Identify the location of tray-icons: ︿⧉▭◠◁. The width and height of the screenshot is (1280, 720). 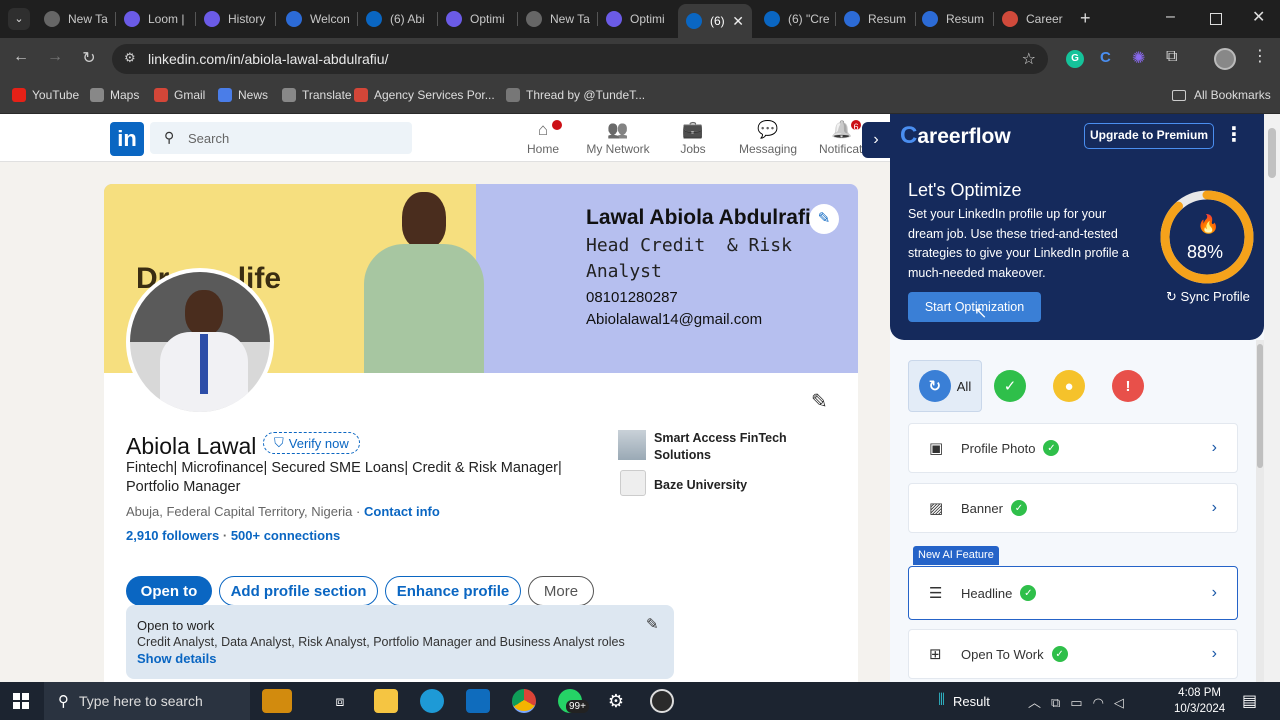
(1081, 701).